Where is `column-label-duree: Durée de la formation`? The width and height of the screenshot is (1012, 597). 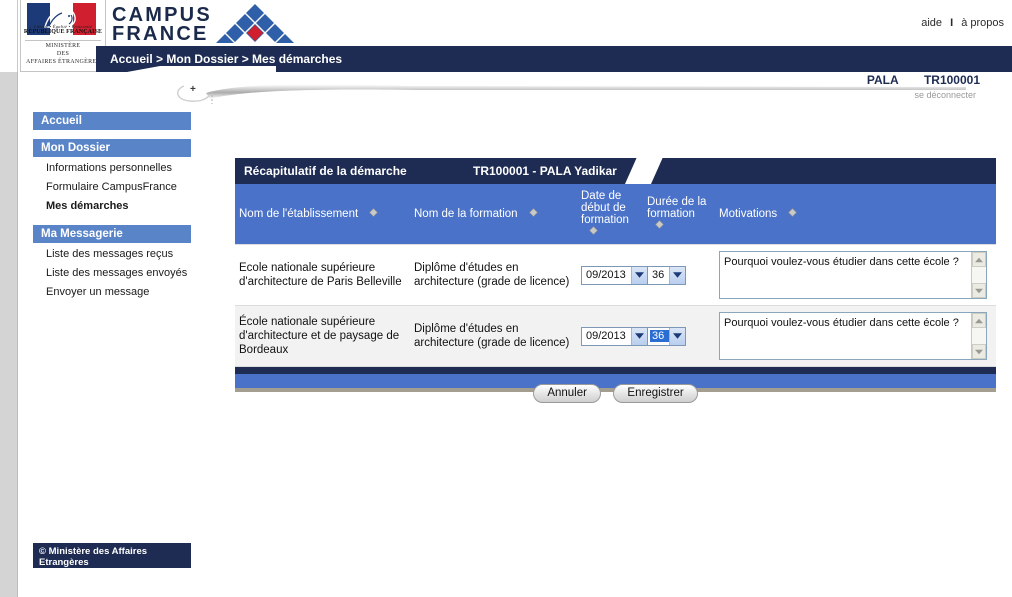
column-label-duree: Durée de la formation is located at coordinates (677, 208).